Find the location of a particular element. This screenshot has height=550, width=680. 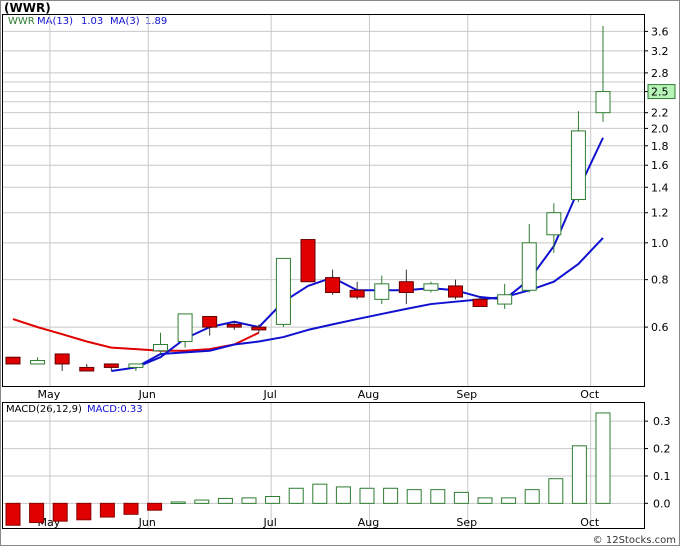

macd-tick-label: 0.1 is located at coordinates (662, 476).